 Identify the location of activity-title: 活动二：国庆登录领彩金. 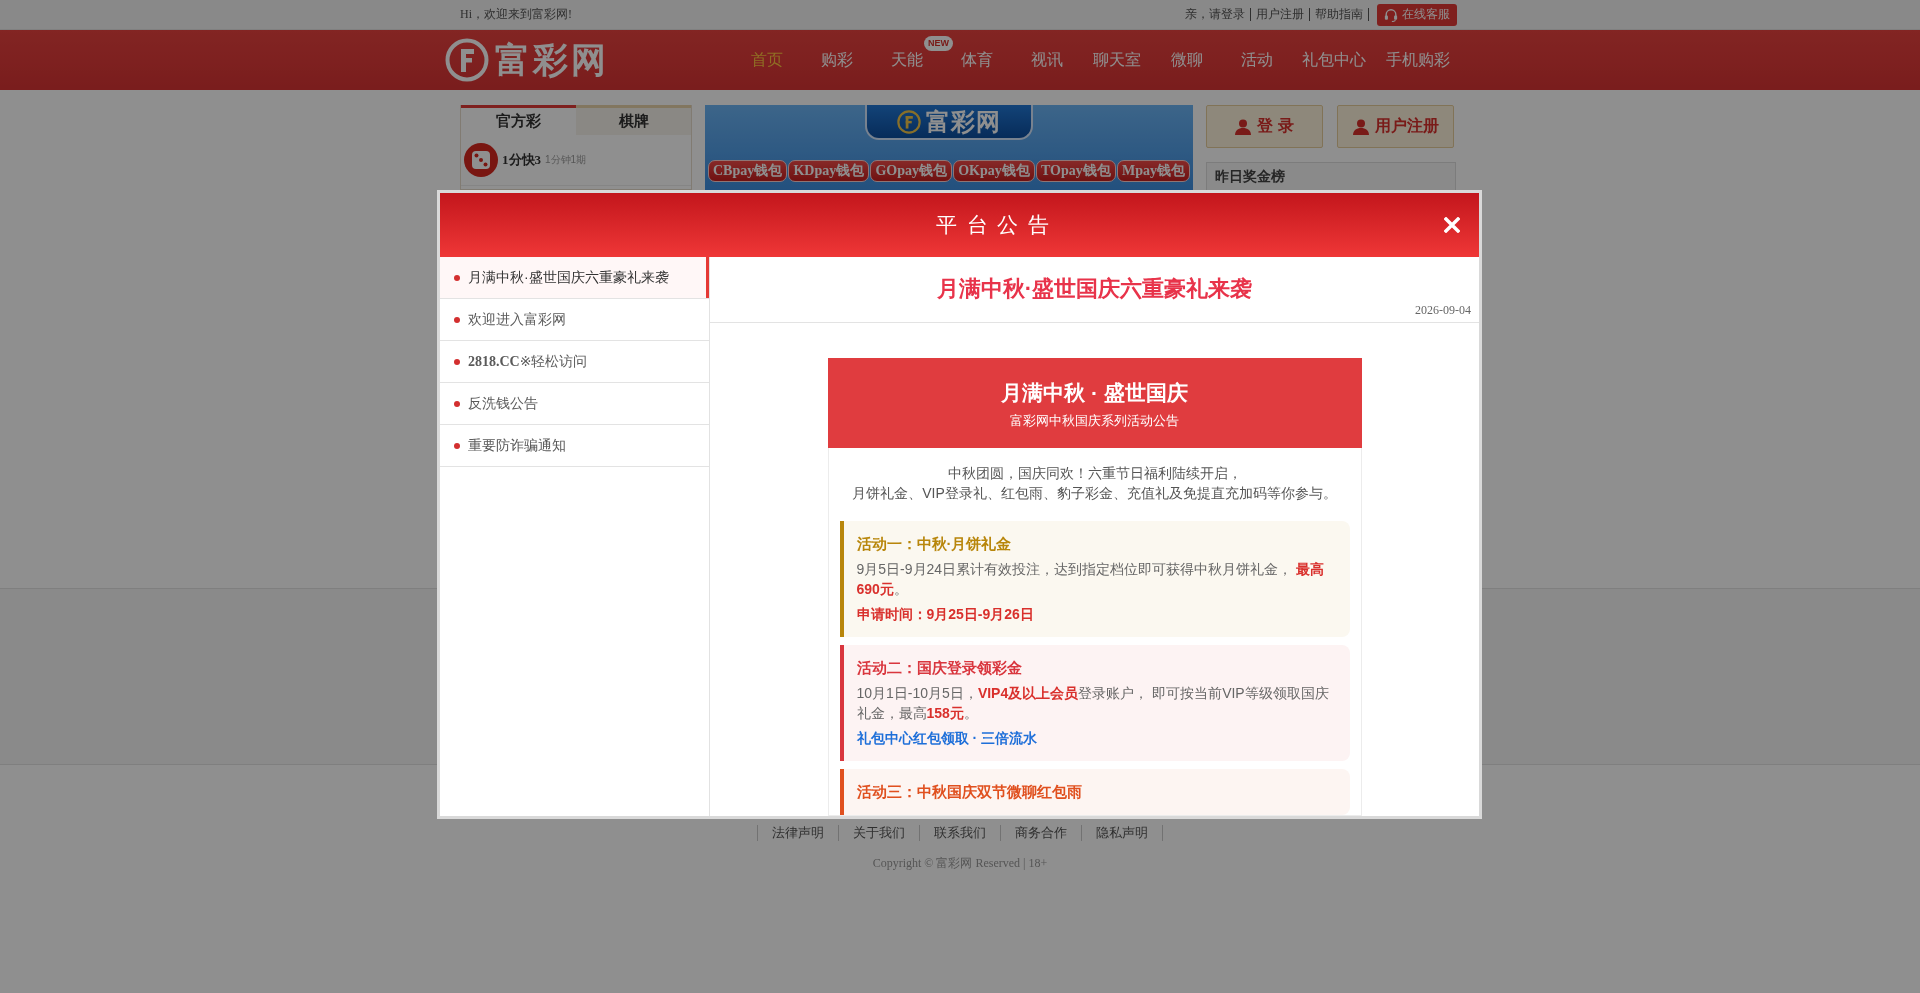
(939, 668).